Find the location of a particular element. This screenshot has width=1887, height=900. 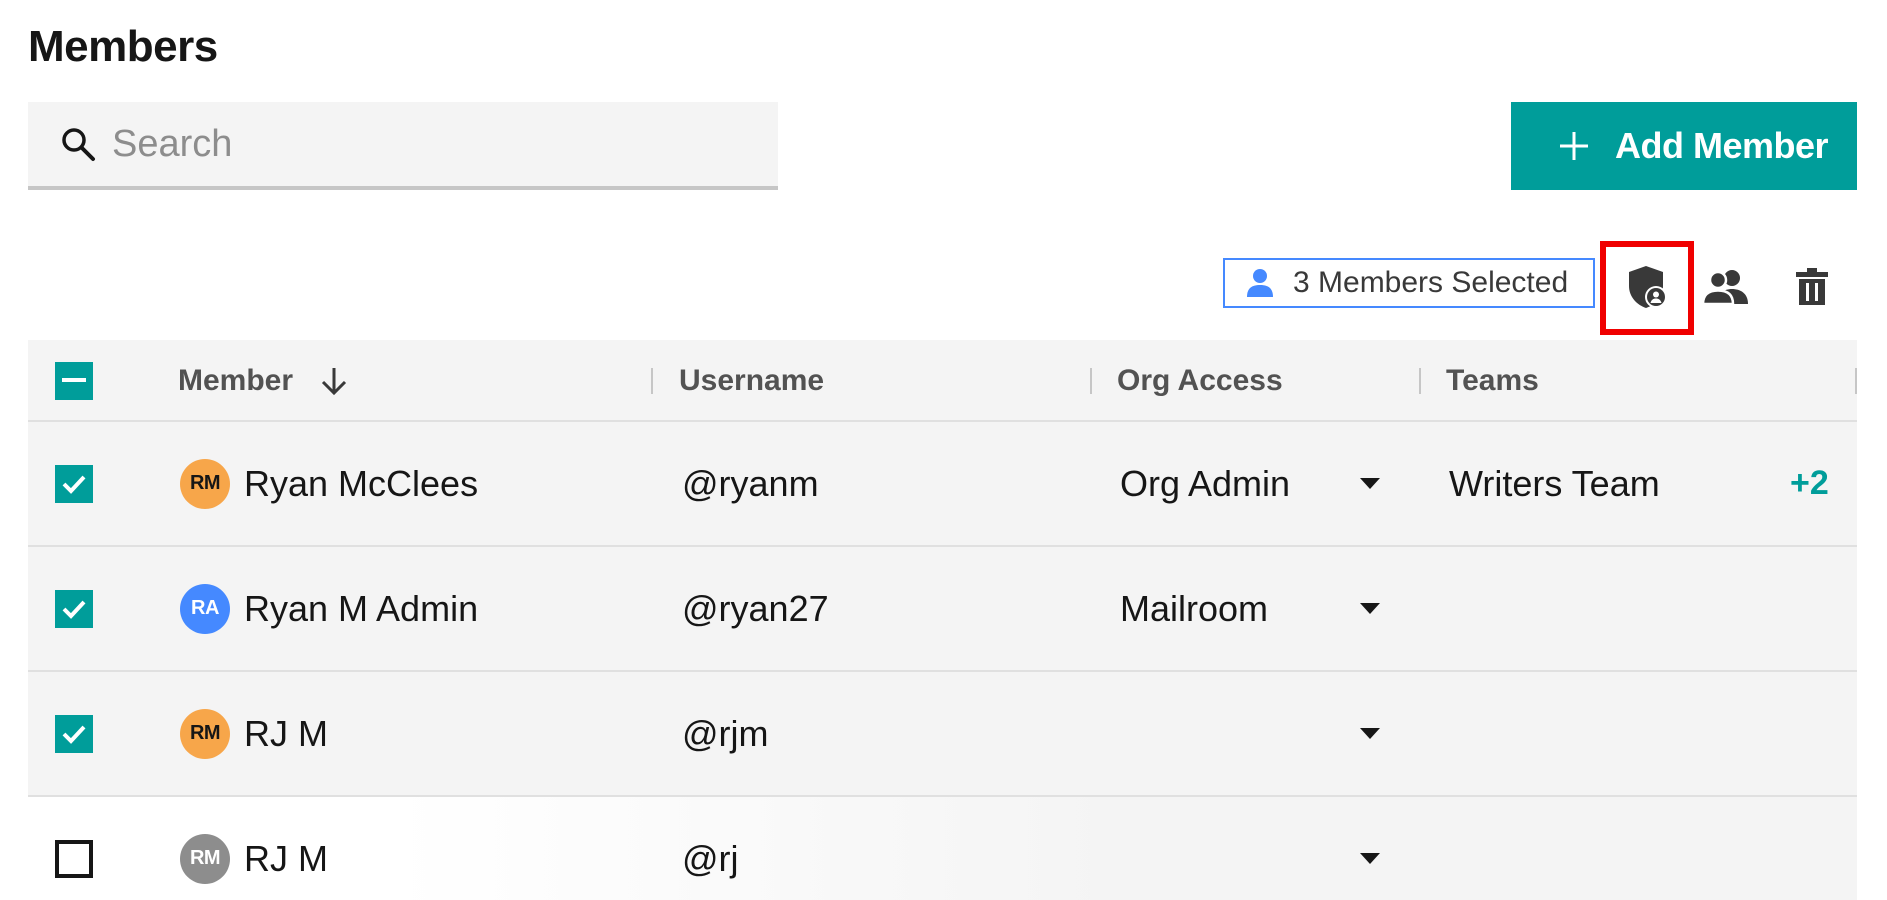

search-input is located at coordinates (432, 144).